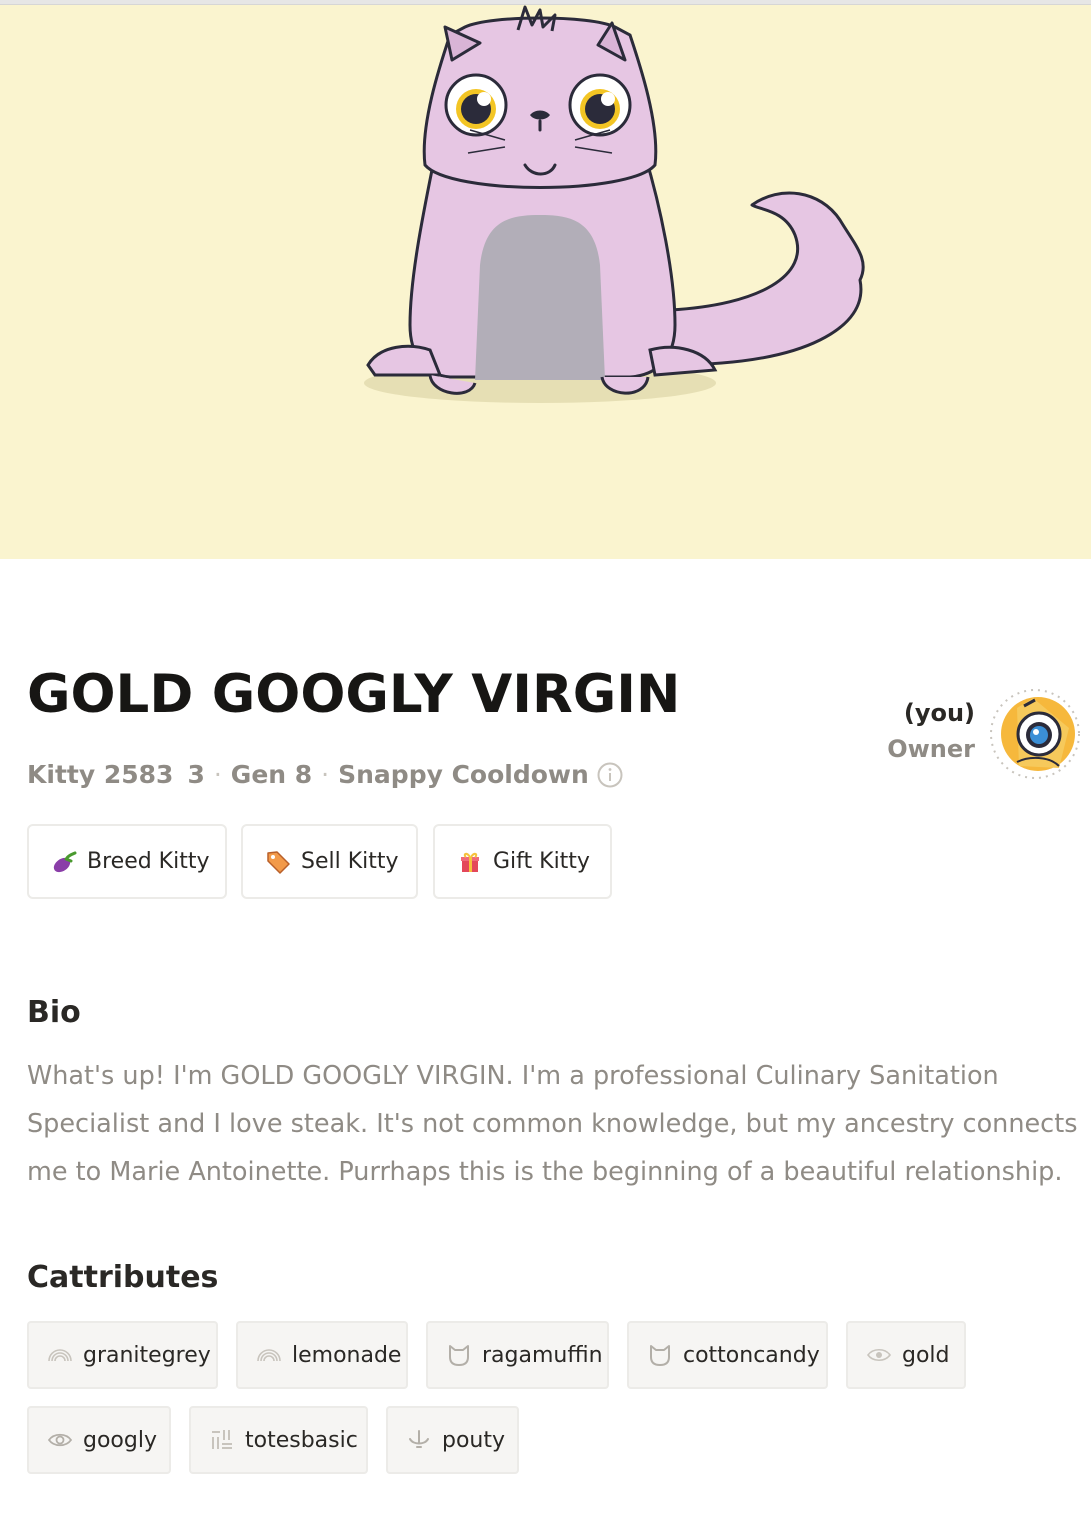 The image size is (1091, 1517). I want to click on mouth-icon, so click(419, 1439).